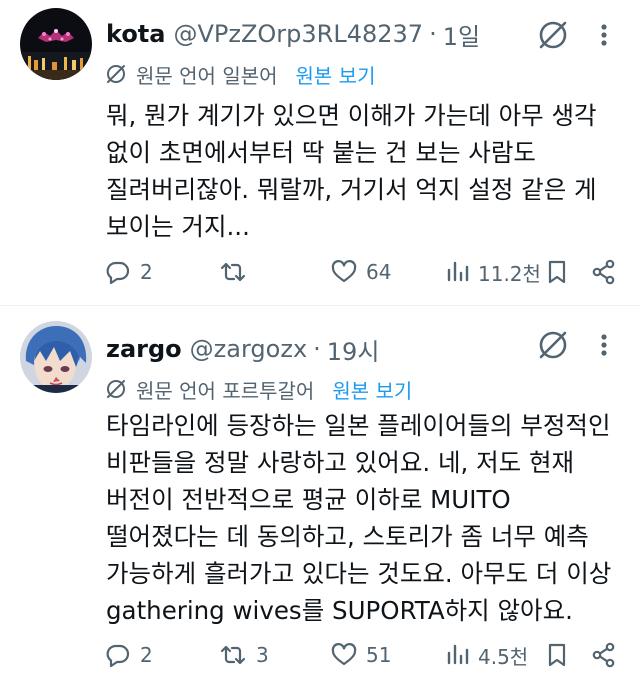 The image size is (640, 675). What do you see at coordinates (347, 536) in the screenshot?
I see `tweet-text-line: 떨어졌다는 데 동의하고, 스토리가 좀 너무 예측` at bounding box center [347, 536].